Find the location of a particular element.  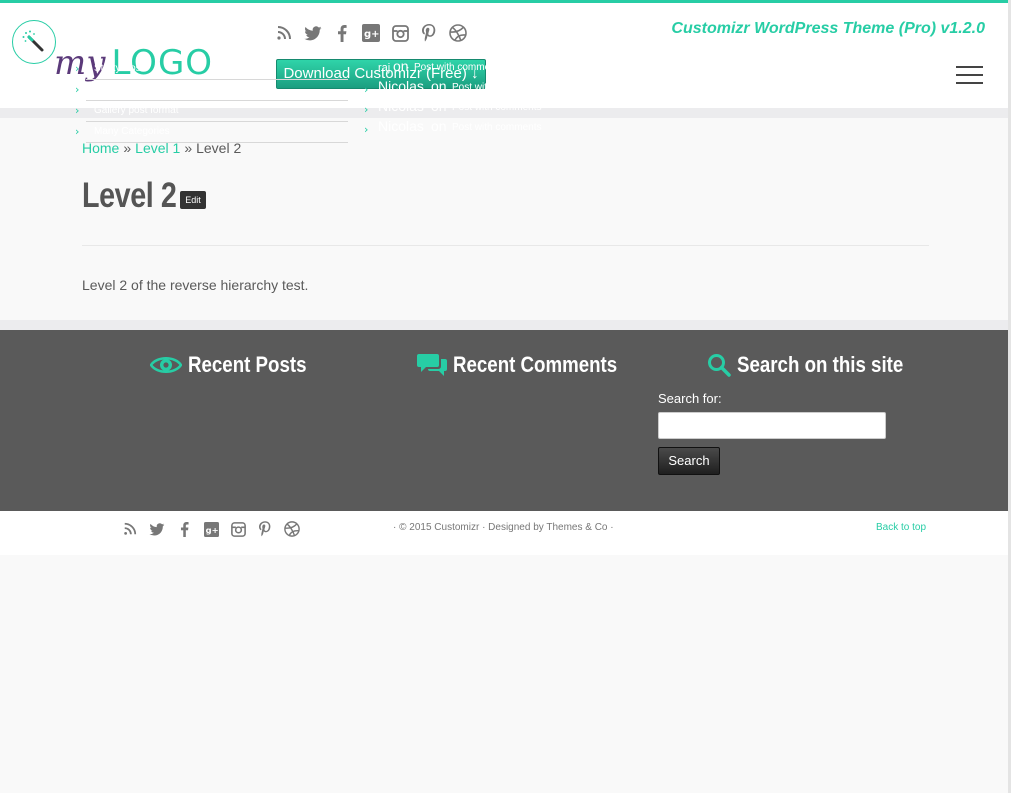

back-to-top-link: Back to top is located at coordinates (901, 527).